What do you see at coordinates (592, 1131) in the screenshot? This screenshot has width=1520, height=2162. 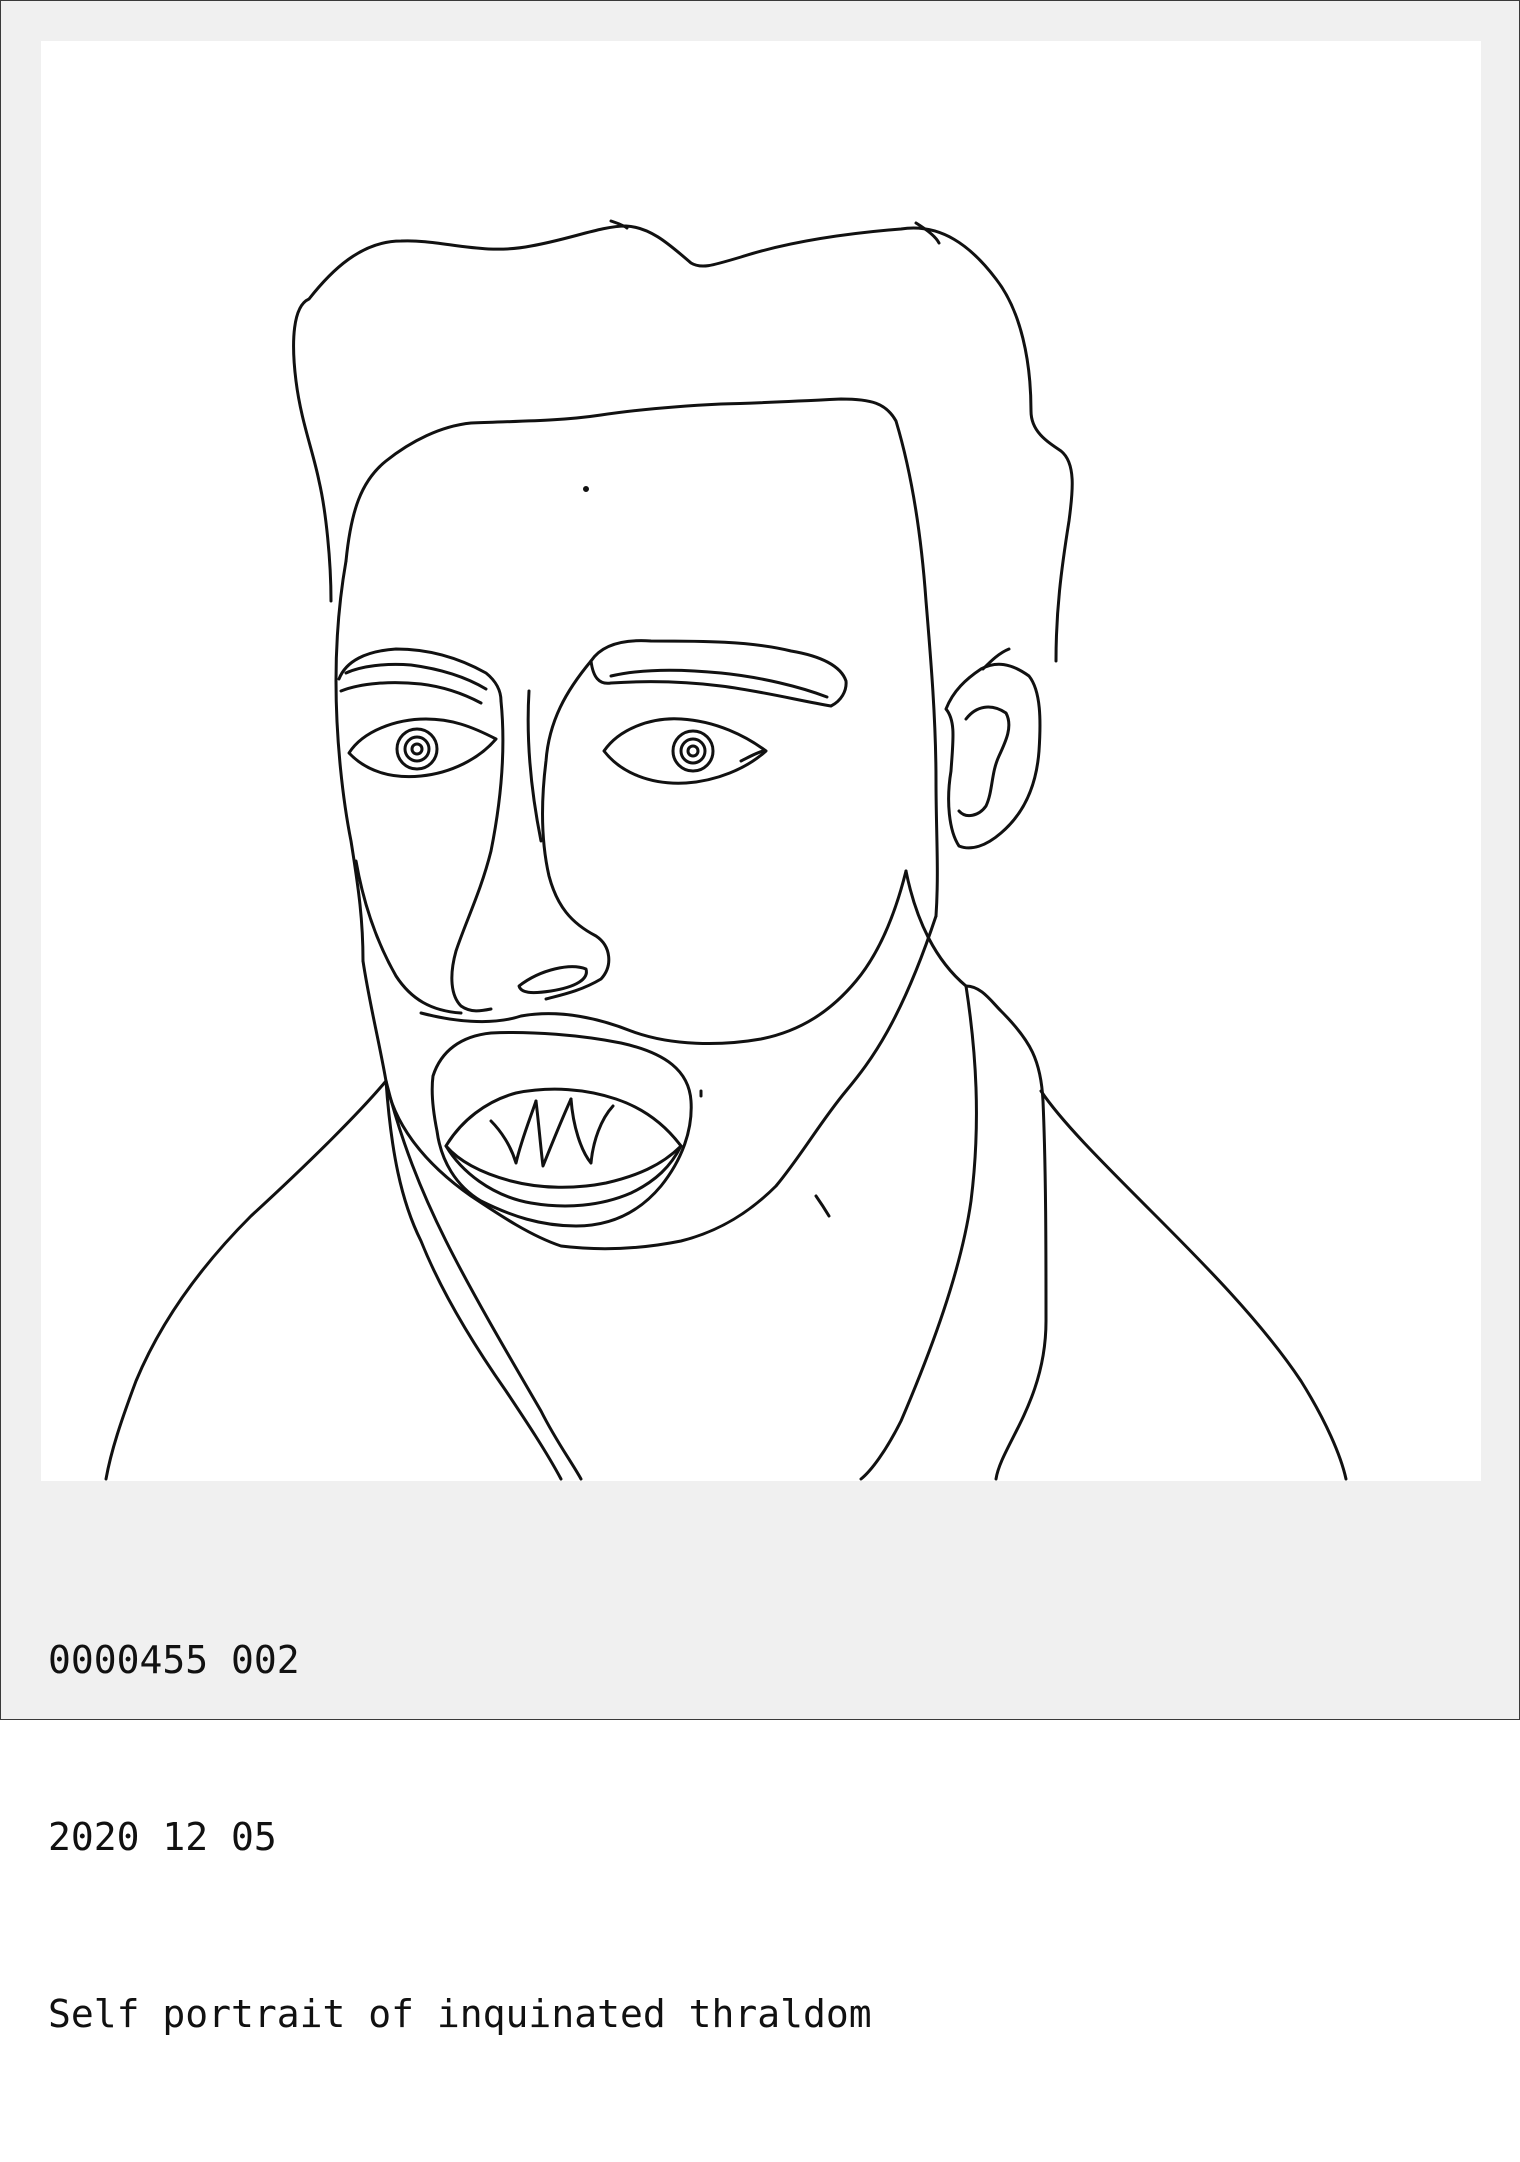 I see `fang-right` at bounding box center [592, 1131].